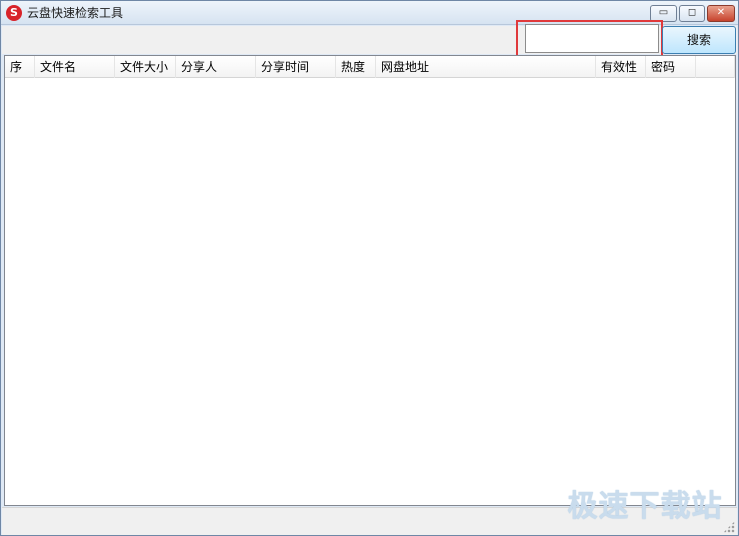 The height and width of the screenshot is (536, 739). Describe the element at coordinates (699, 40) in the screenshot. I see `search-button: 搜索` at that location.